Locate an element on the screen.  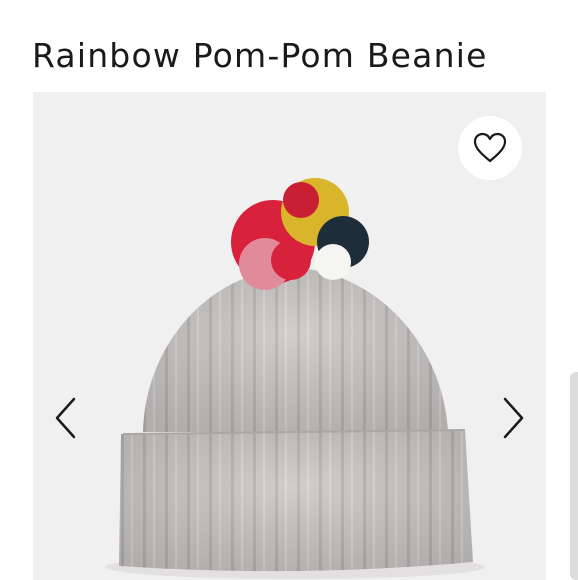
scroll-edge is located at coordinates (574, 476).